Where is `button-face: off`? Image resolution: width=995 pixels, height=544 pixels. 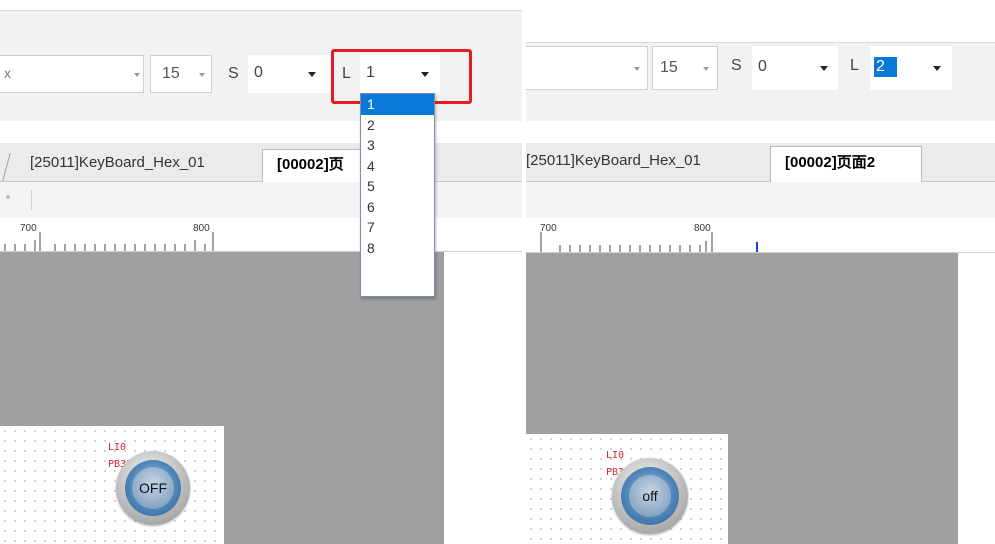
button-face: off is located at coordinates (650, 496).